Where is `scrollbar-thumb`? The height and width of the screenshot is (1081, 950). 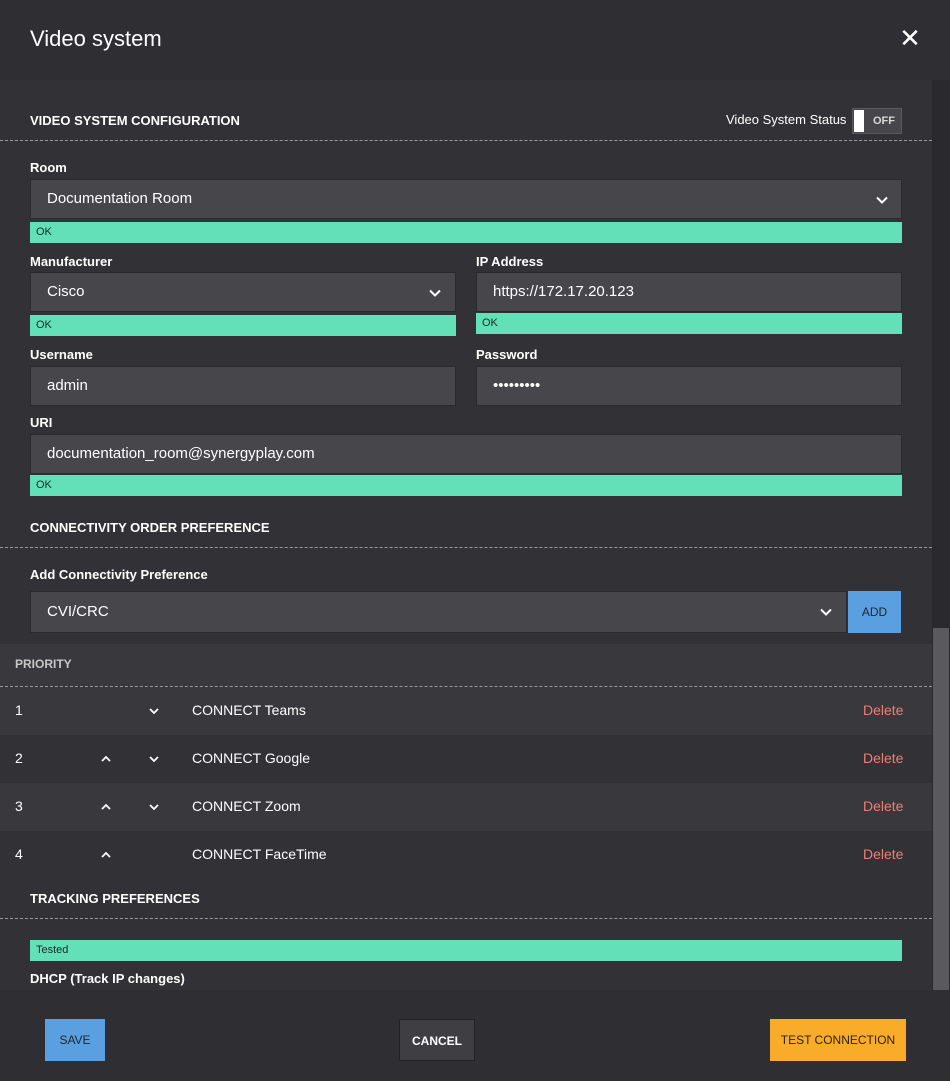
scrollbar-thumb is located at coordinates (941, 809).